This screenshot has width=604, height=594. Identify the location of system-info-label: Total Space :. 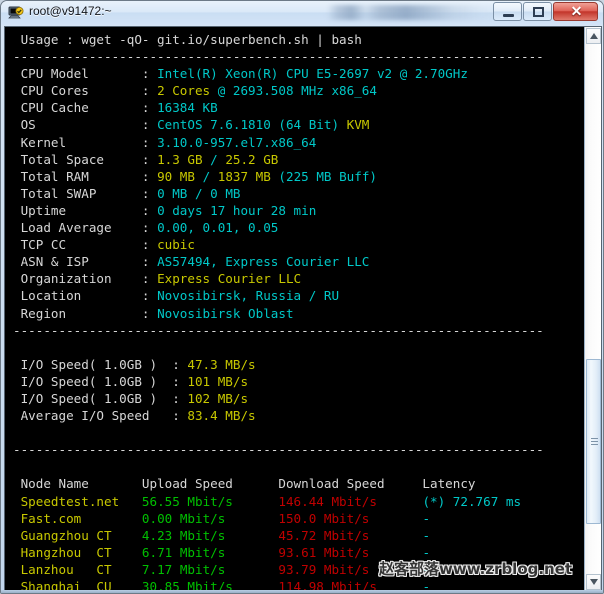
(85, 159).